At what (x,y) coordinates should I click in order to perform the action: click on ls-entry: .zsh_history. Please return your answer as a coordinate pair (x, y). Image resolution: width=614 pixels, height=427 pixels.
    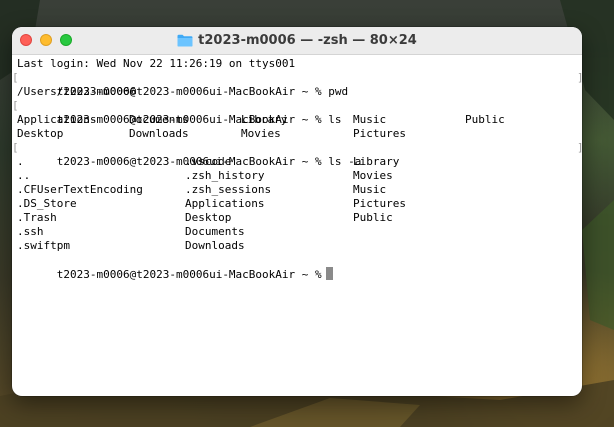
    Looking at the image, I should click on (225, 175).